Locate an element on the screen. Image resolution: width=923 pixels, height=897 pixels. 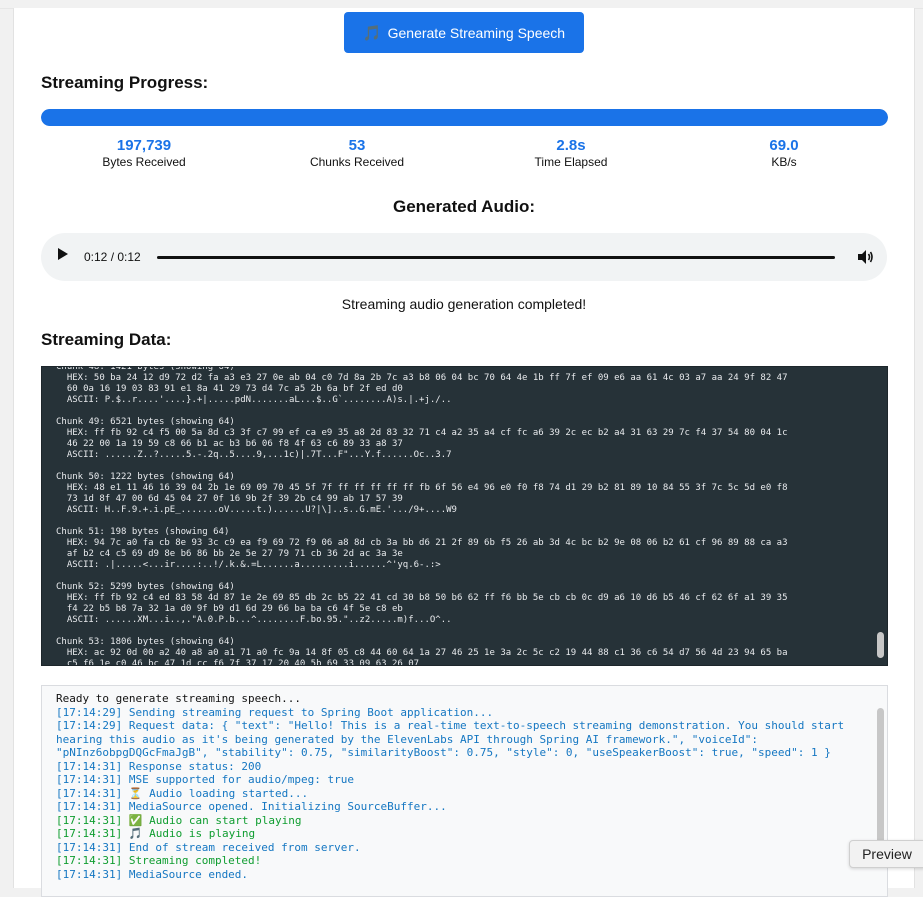
preview-button: Preview is located at coordinates (886, 854).